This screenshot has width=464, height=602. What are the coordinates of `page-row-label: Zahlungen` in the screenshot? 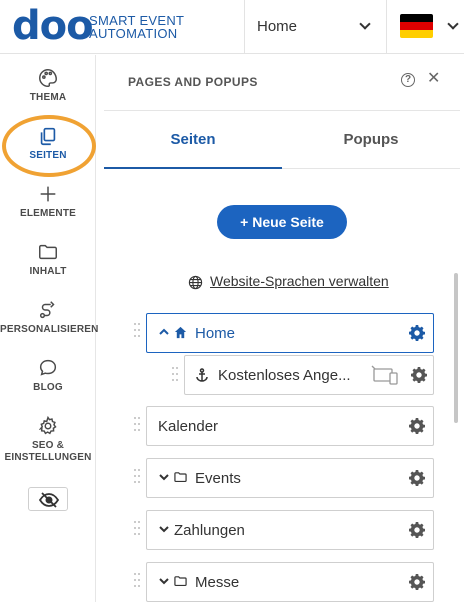 It's located at (209, 530).